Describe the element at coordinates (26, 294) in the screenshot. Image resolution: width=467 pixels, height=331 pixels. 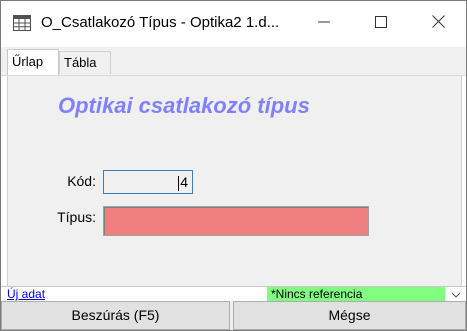
I see `new-record-link: Új adat` at that location.